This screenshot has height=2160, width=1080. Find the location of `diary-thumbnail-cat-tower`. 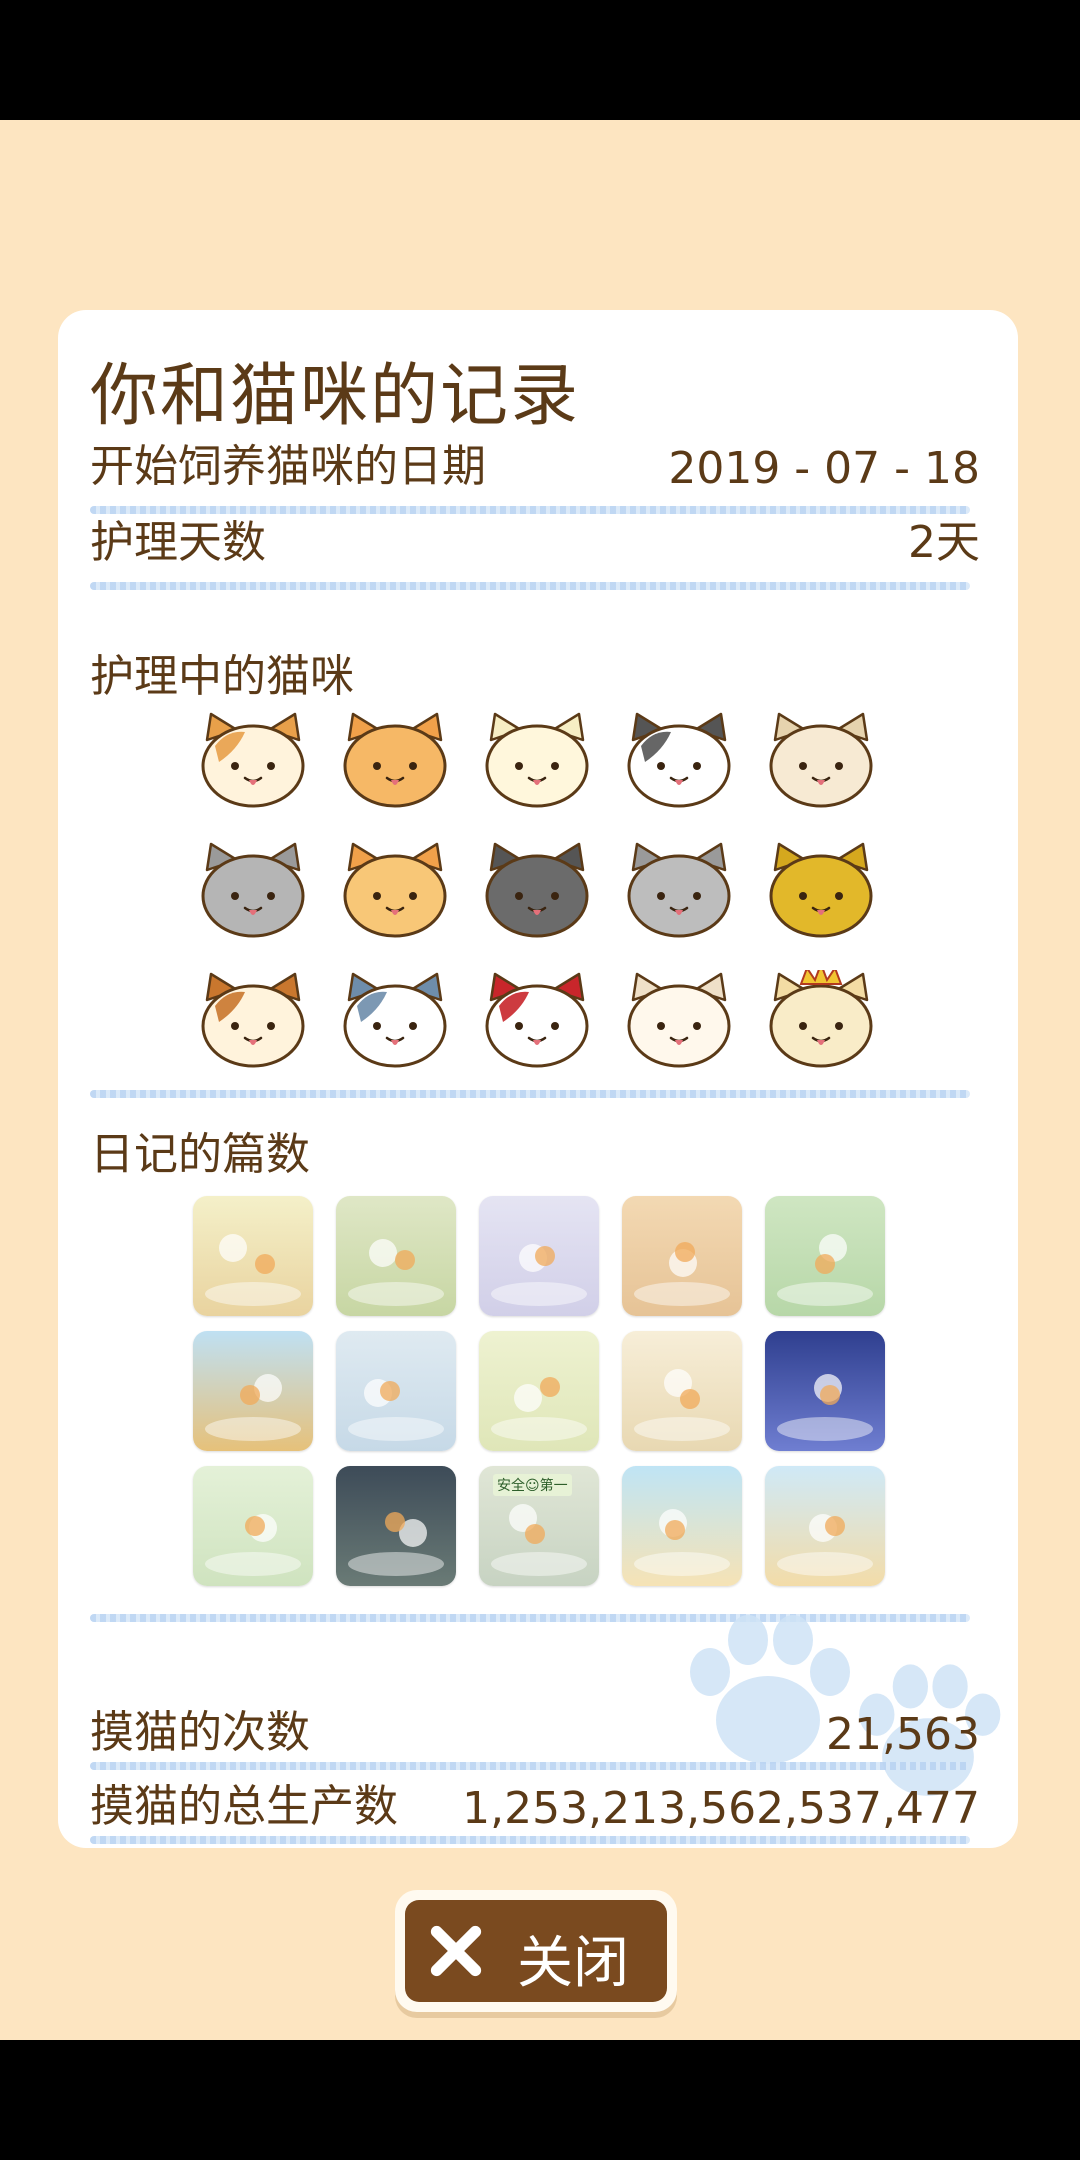

diary-thumbnail-cat-tower is located at coordinates (682, 1256).